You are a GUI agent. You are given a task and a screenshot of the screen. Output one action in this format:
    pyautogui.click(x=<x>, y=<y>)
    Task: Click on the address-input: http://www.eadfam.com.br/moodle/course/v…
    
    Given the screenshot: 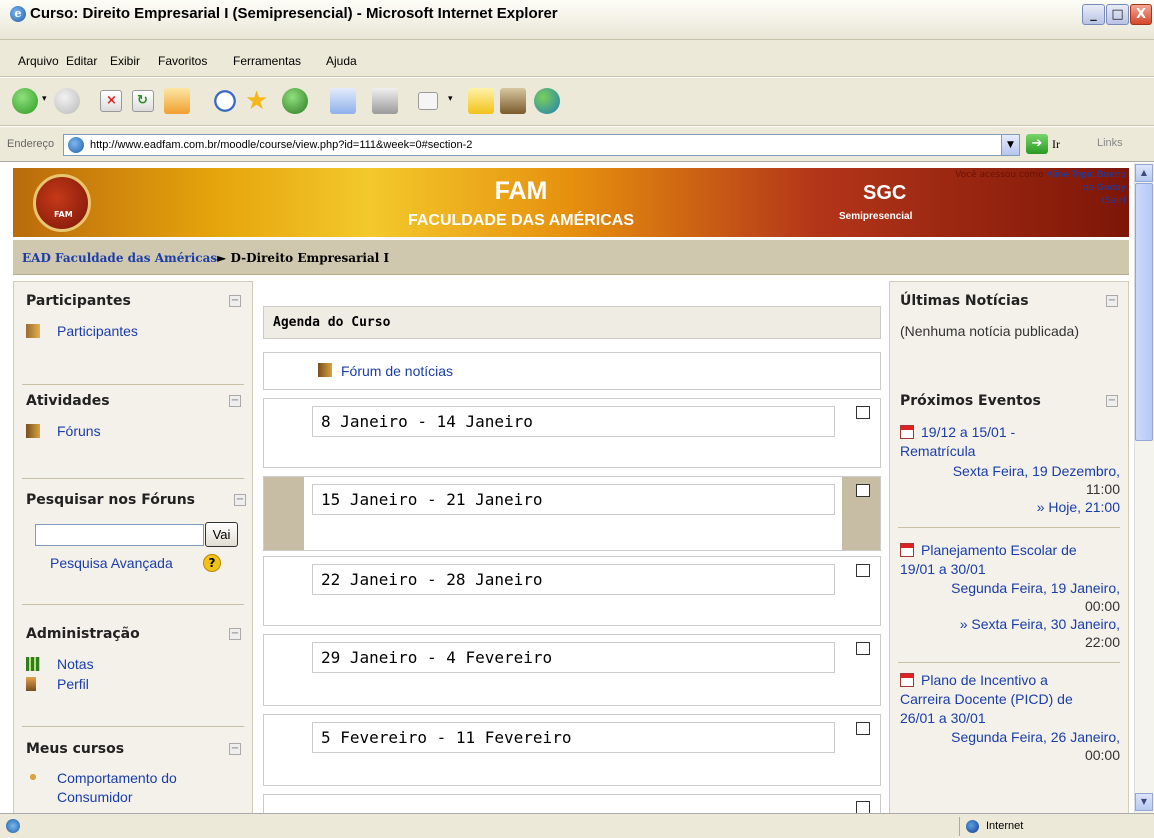 What is the action you would take?
    pyautogui.click(x=541, y=145)
    